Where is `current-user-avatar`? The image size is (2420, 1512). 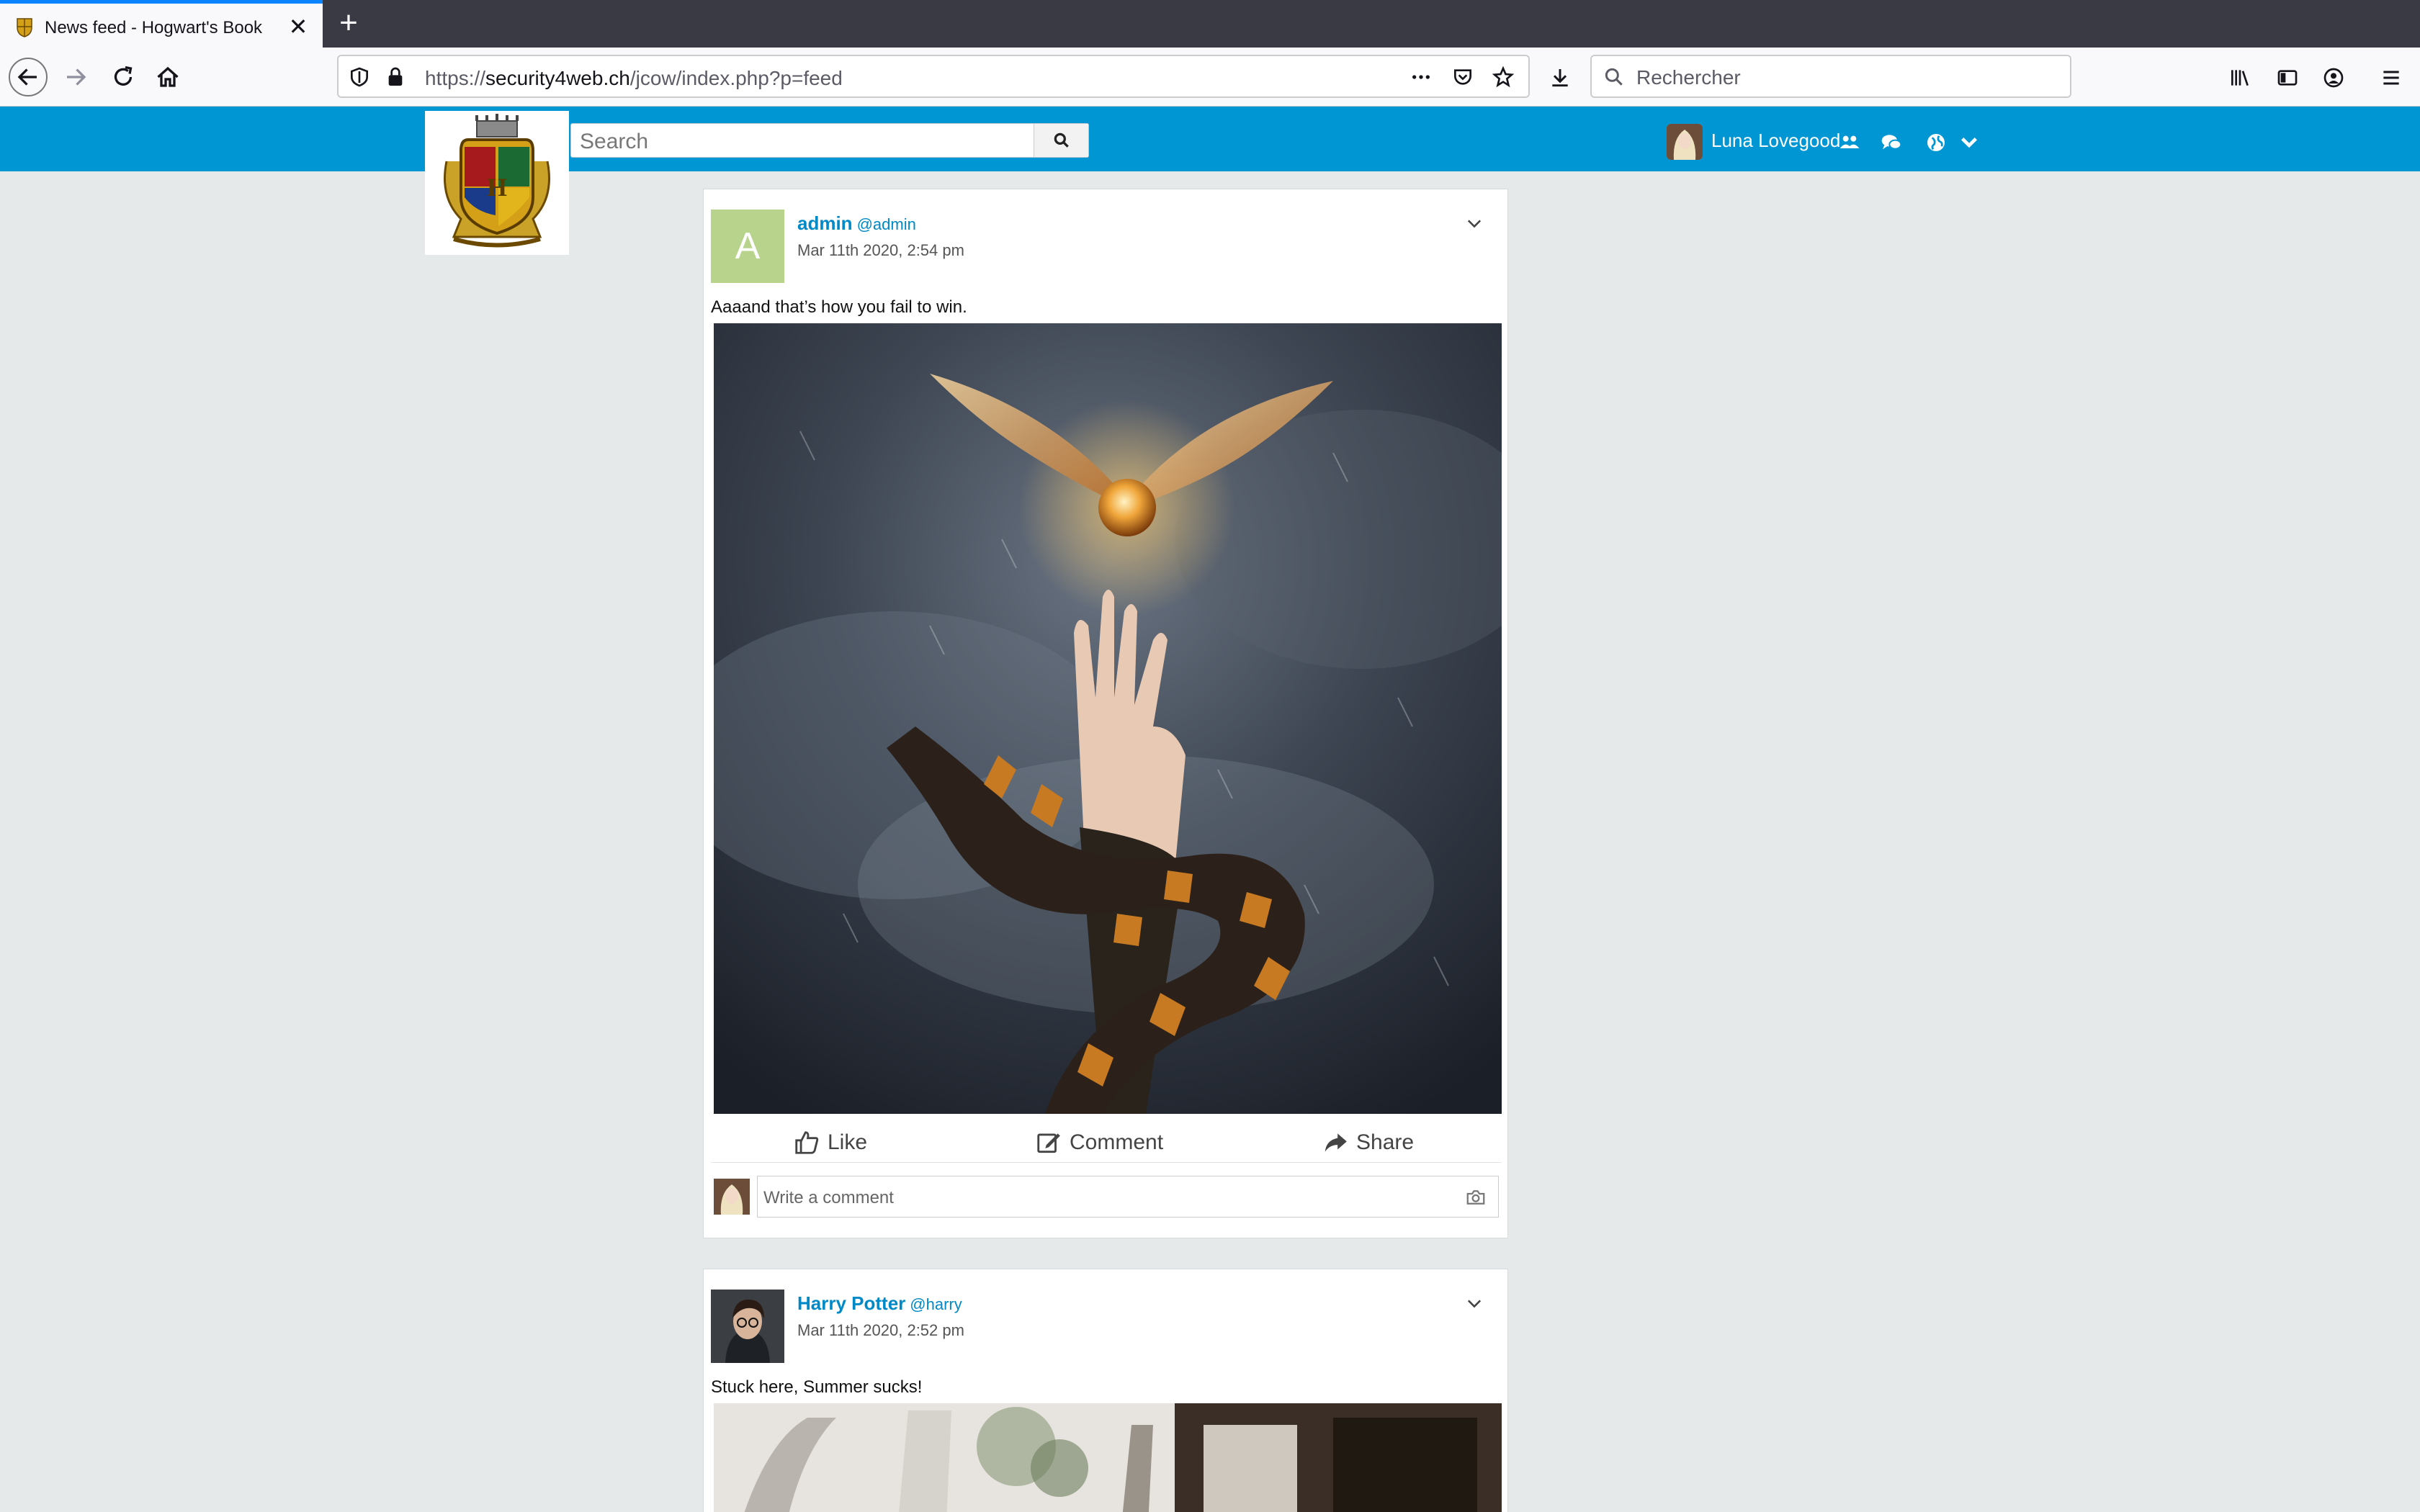
current-user-avatar is located at coordinates (1685, 142).